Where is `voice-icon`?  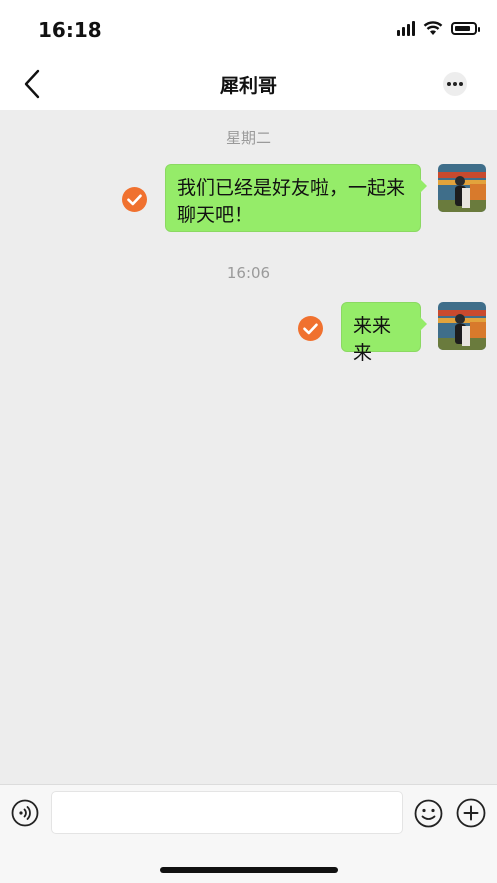
voice-icon is located at coordinates (25, 813).